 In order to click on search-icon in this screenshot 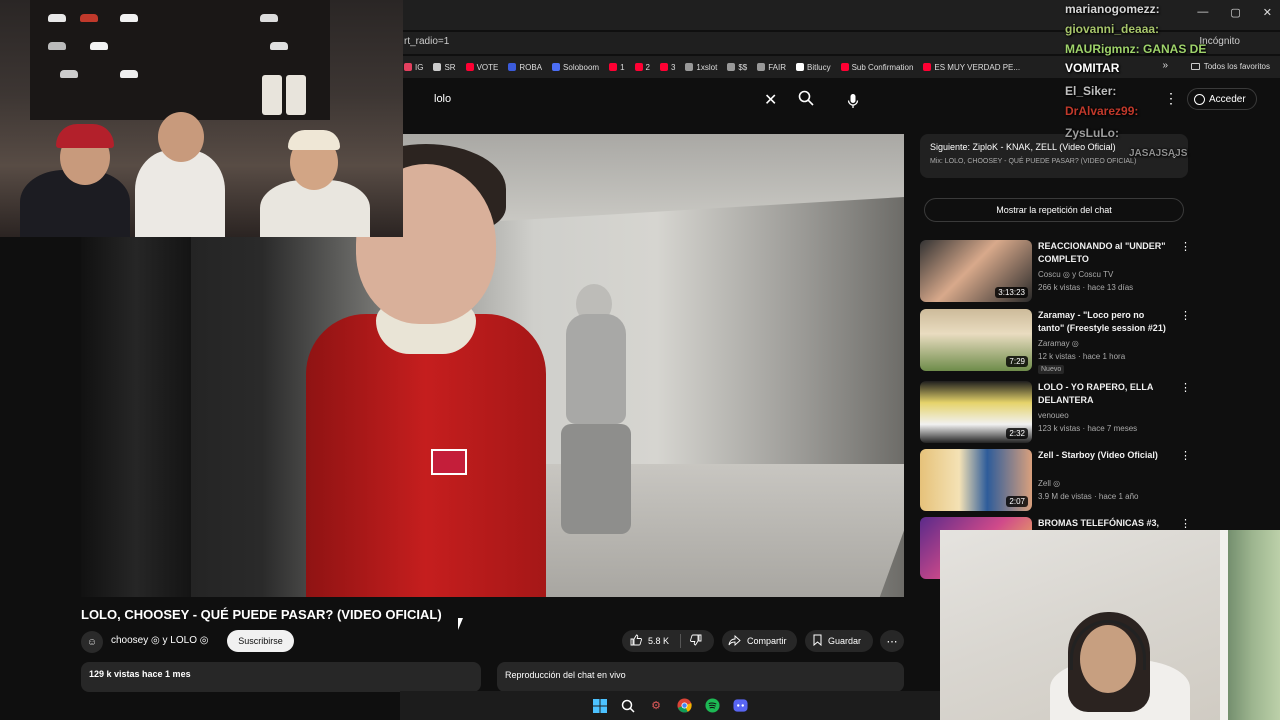, I will do `click(806, 100)`.